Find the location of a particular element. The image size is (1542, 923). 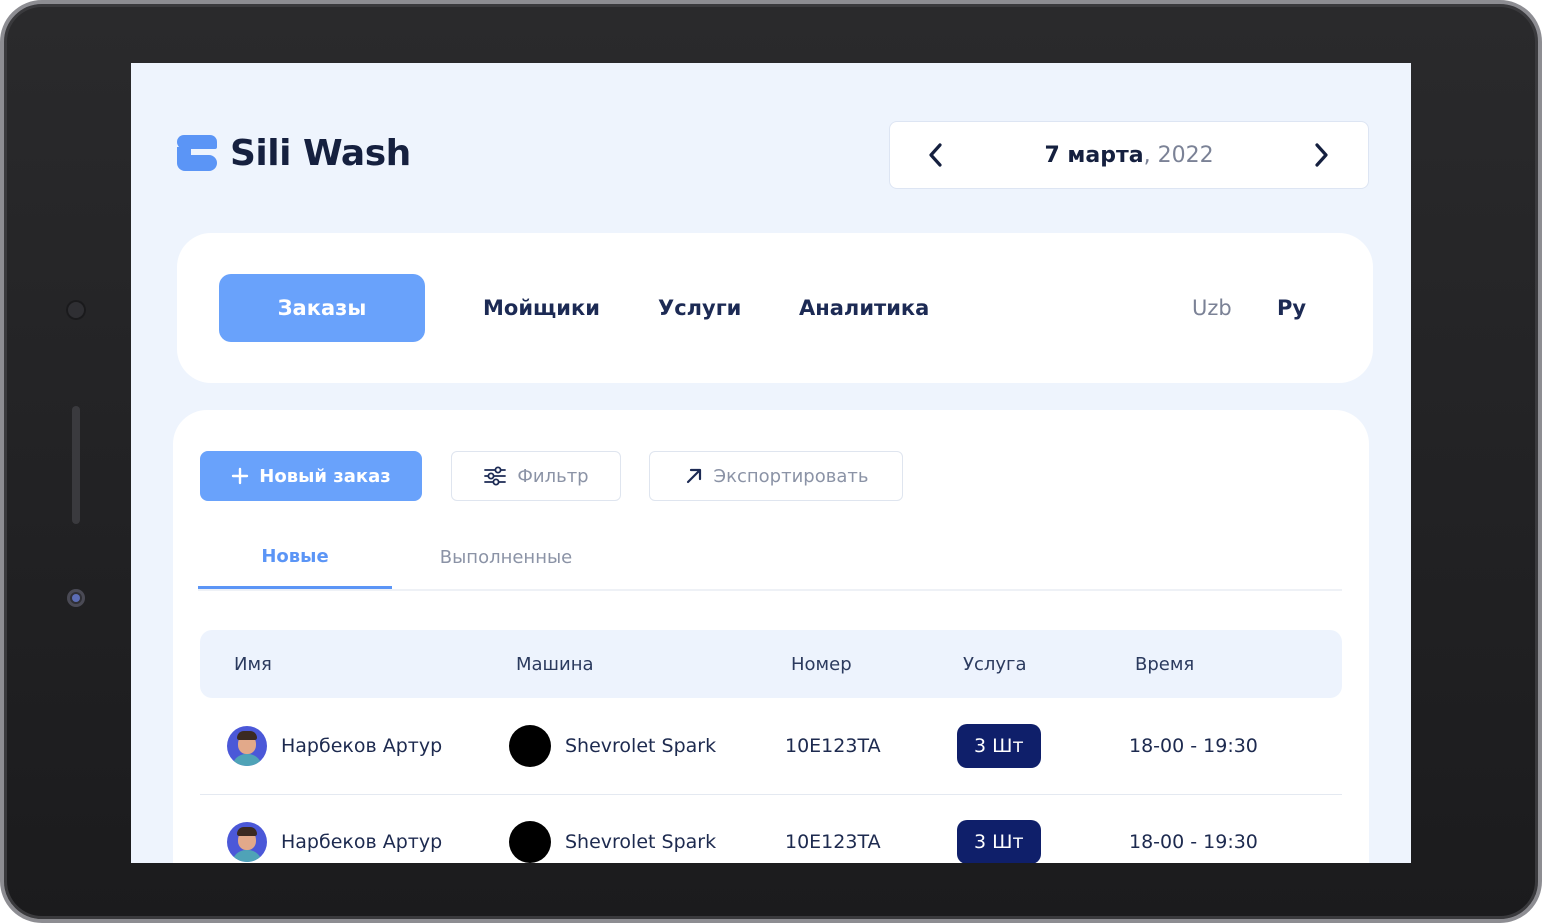

front-camera is located at coordinates (76, 310).